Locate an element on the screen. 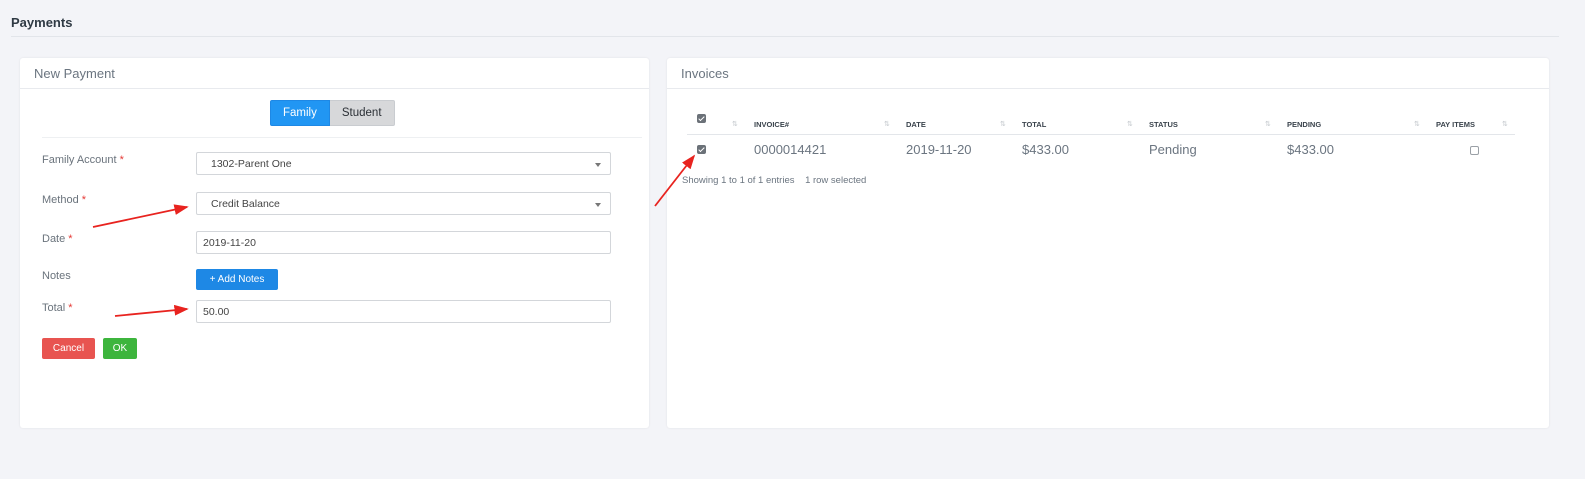 The width and height of the screenshot is (1585, 479). form-divider is located at coordinates (342, 137).